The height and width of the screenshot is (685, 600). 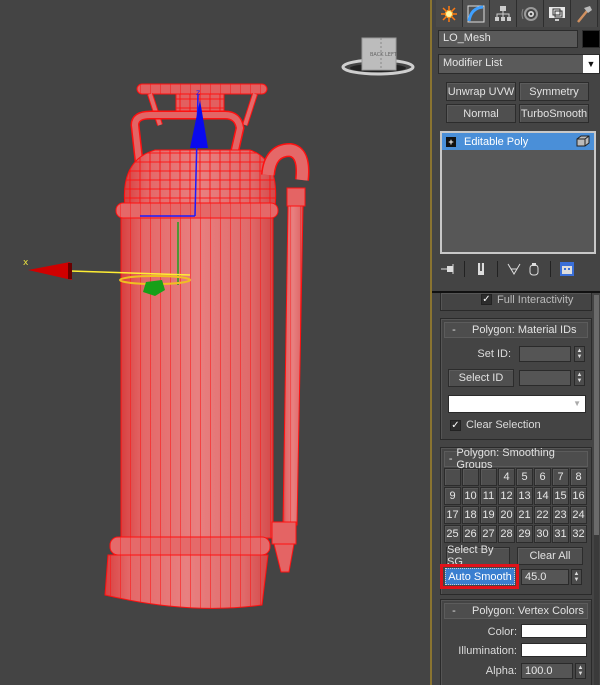 I want to click on rollout-vertex-colors-header: - Polygon: Vertex Colors, so click(x=516, y=611).